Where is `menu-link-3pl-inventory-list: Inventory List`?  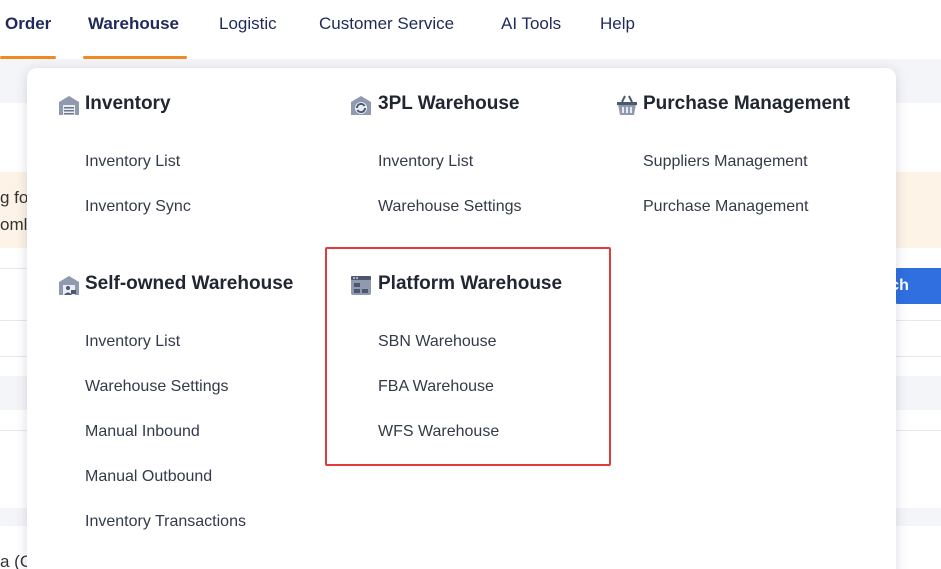
menu-link-3pl-inventory-list: Inventory List is located at coordinates (425, 162).